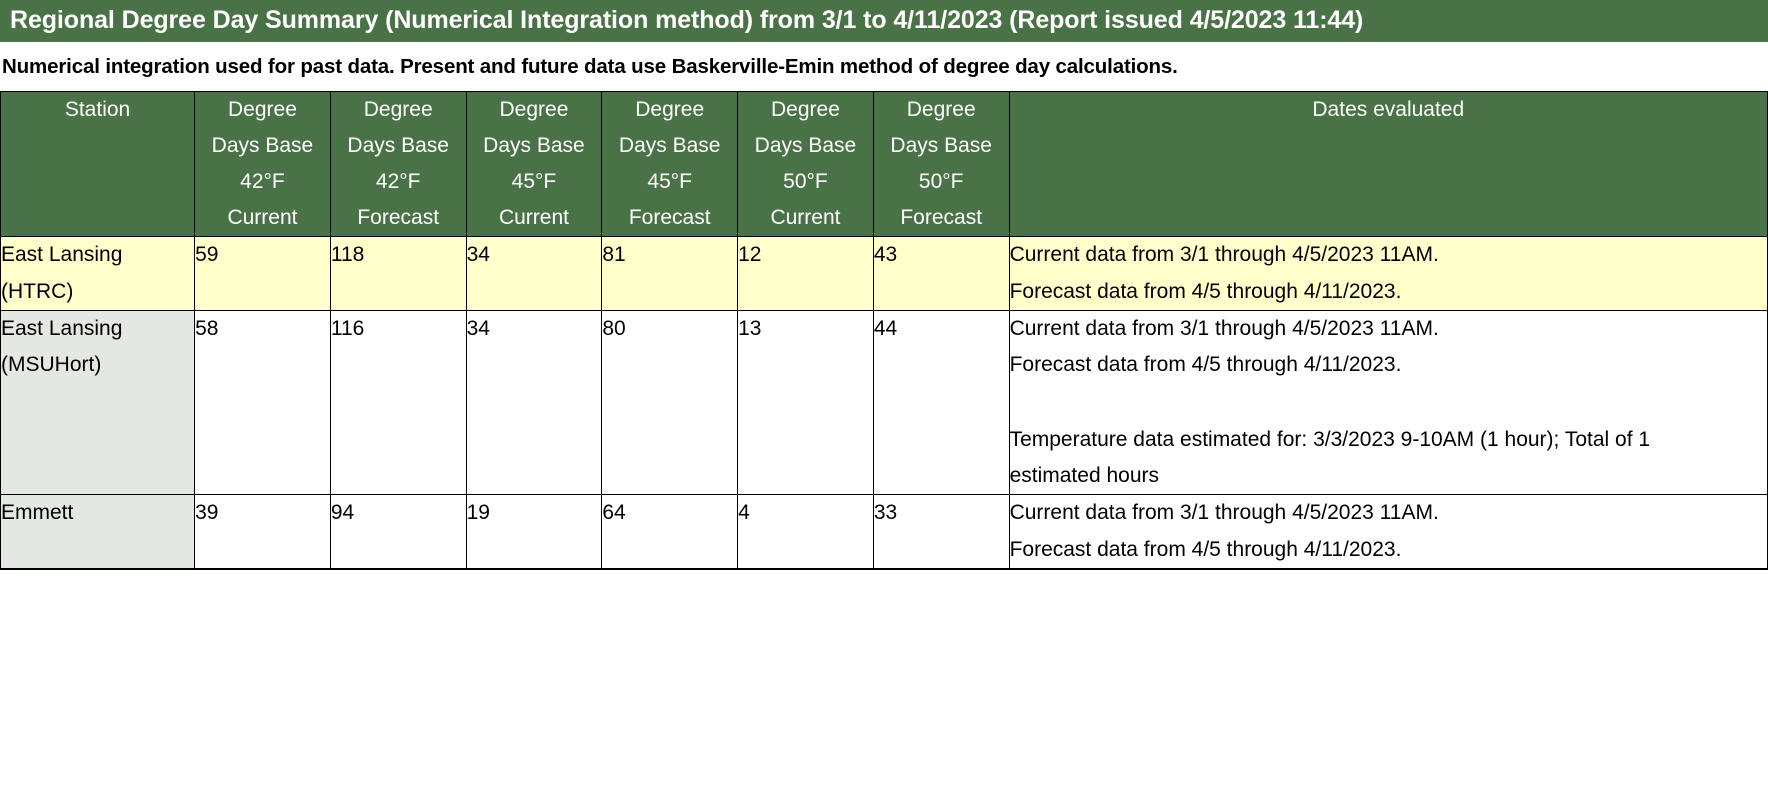 The height and width of the screenshot is (788, 1768). What do you see at coordinates (941, 274) in the screenshot?
I see `degree-day-value-dd50fc: 43` at bounding box center [941, 274].